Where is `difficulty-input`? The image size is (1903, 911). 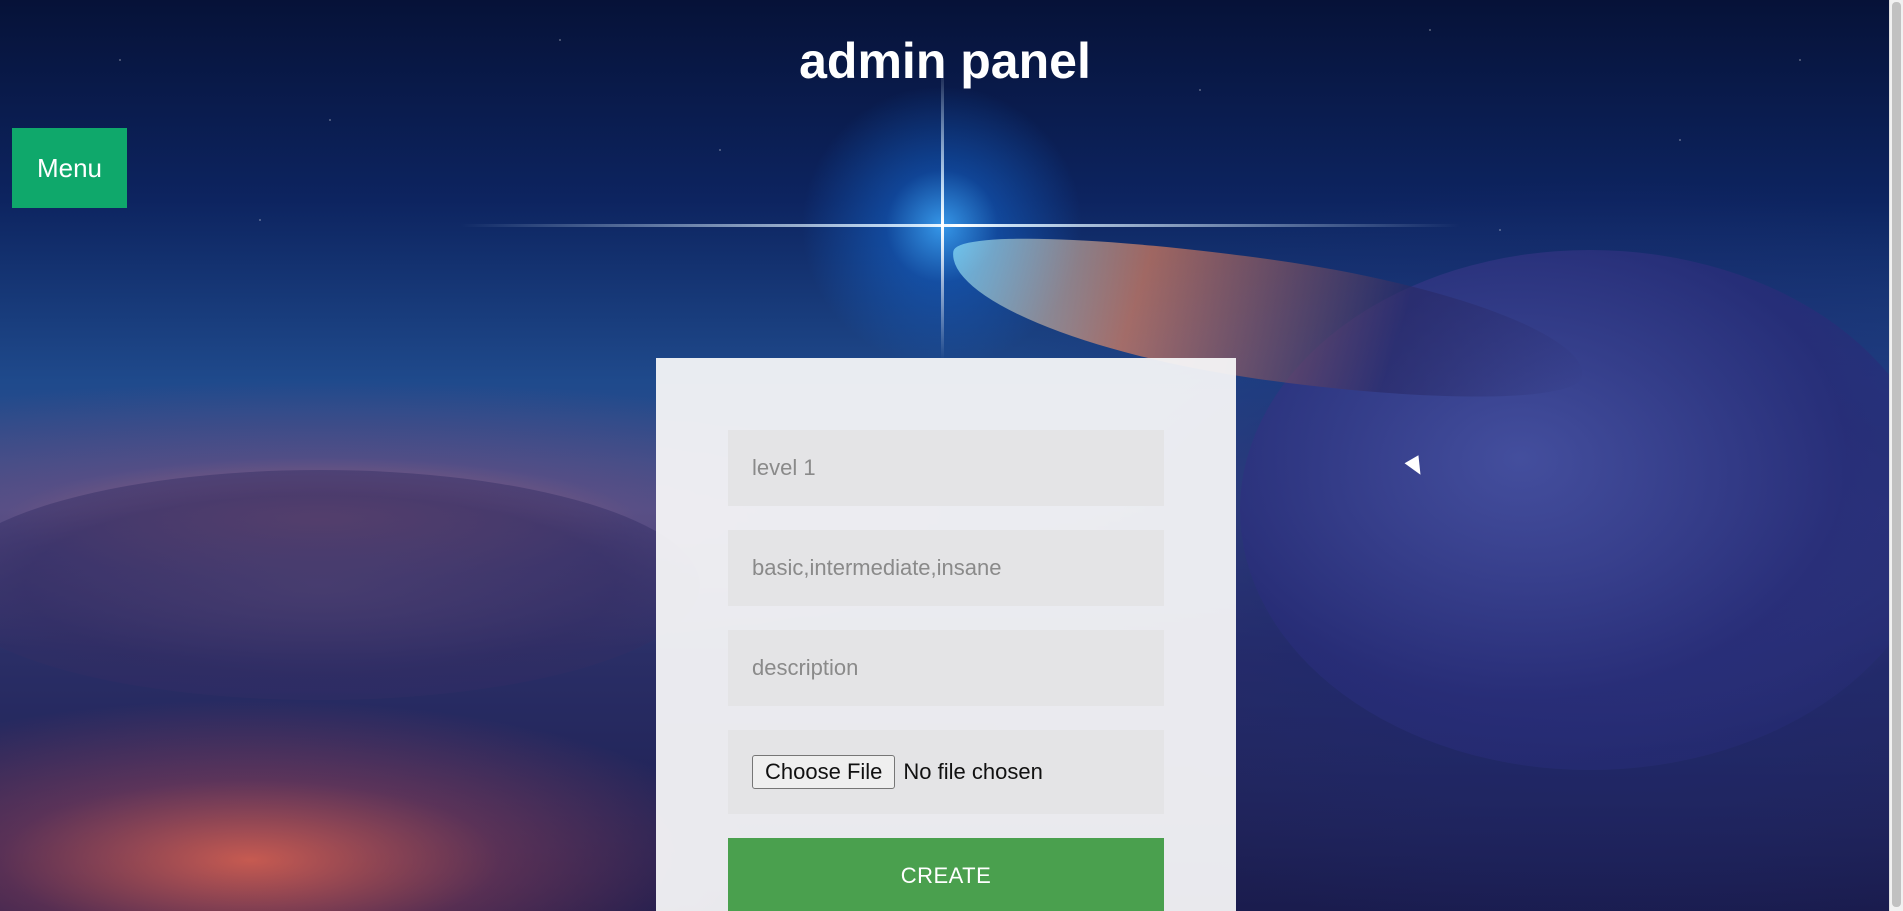 difficulty-input is located at coordinates (946, 568).